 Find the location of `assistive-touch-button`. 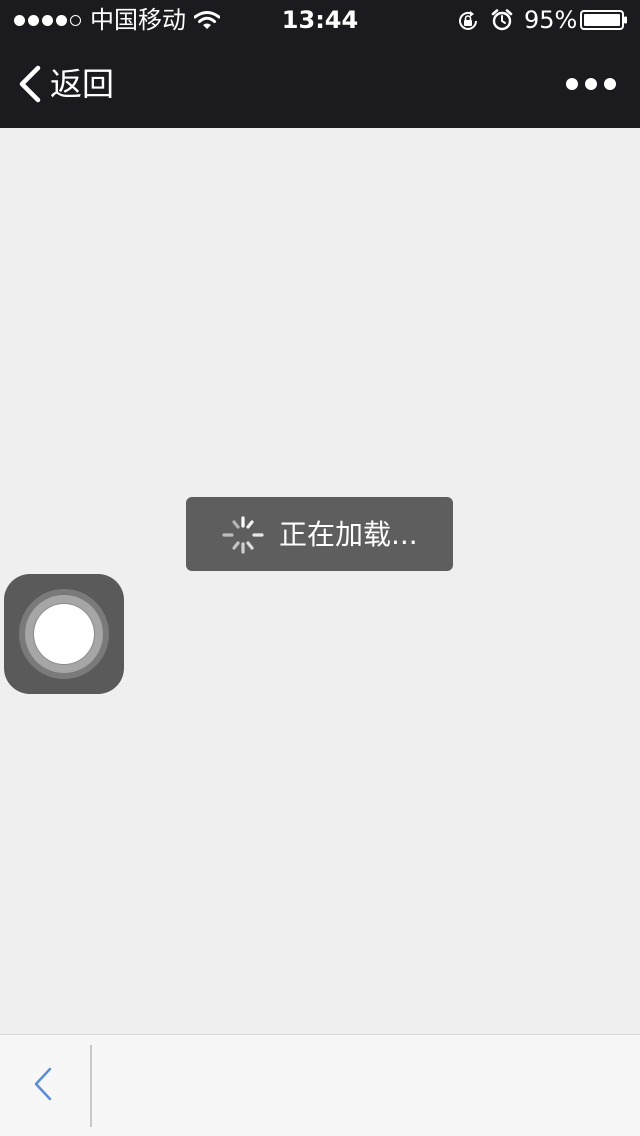

assistive-touch-button is located at coordinates (64, 634).